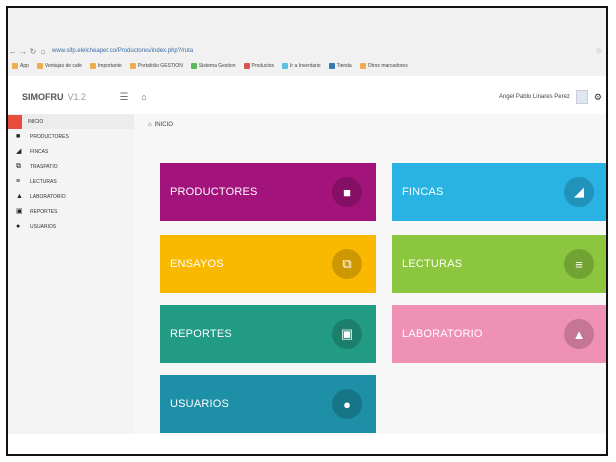 Image resolution: width=616 pixels, height=462 pixels. I want to click on bottom-bar, so click(307, 444).